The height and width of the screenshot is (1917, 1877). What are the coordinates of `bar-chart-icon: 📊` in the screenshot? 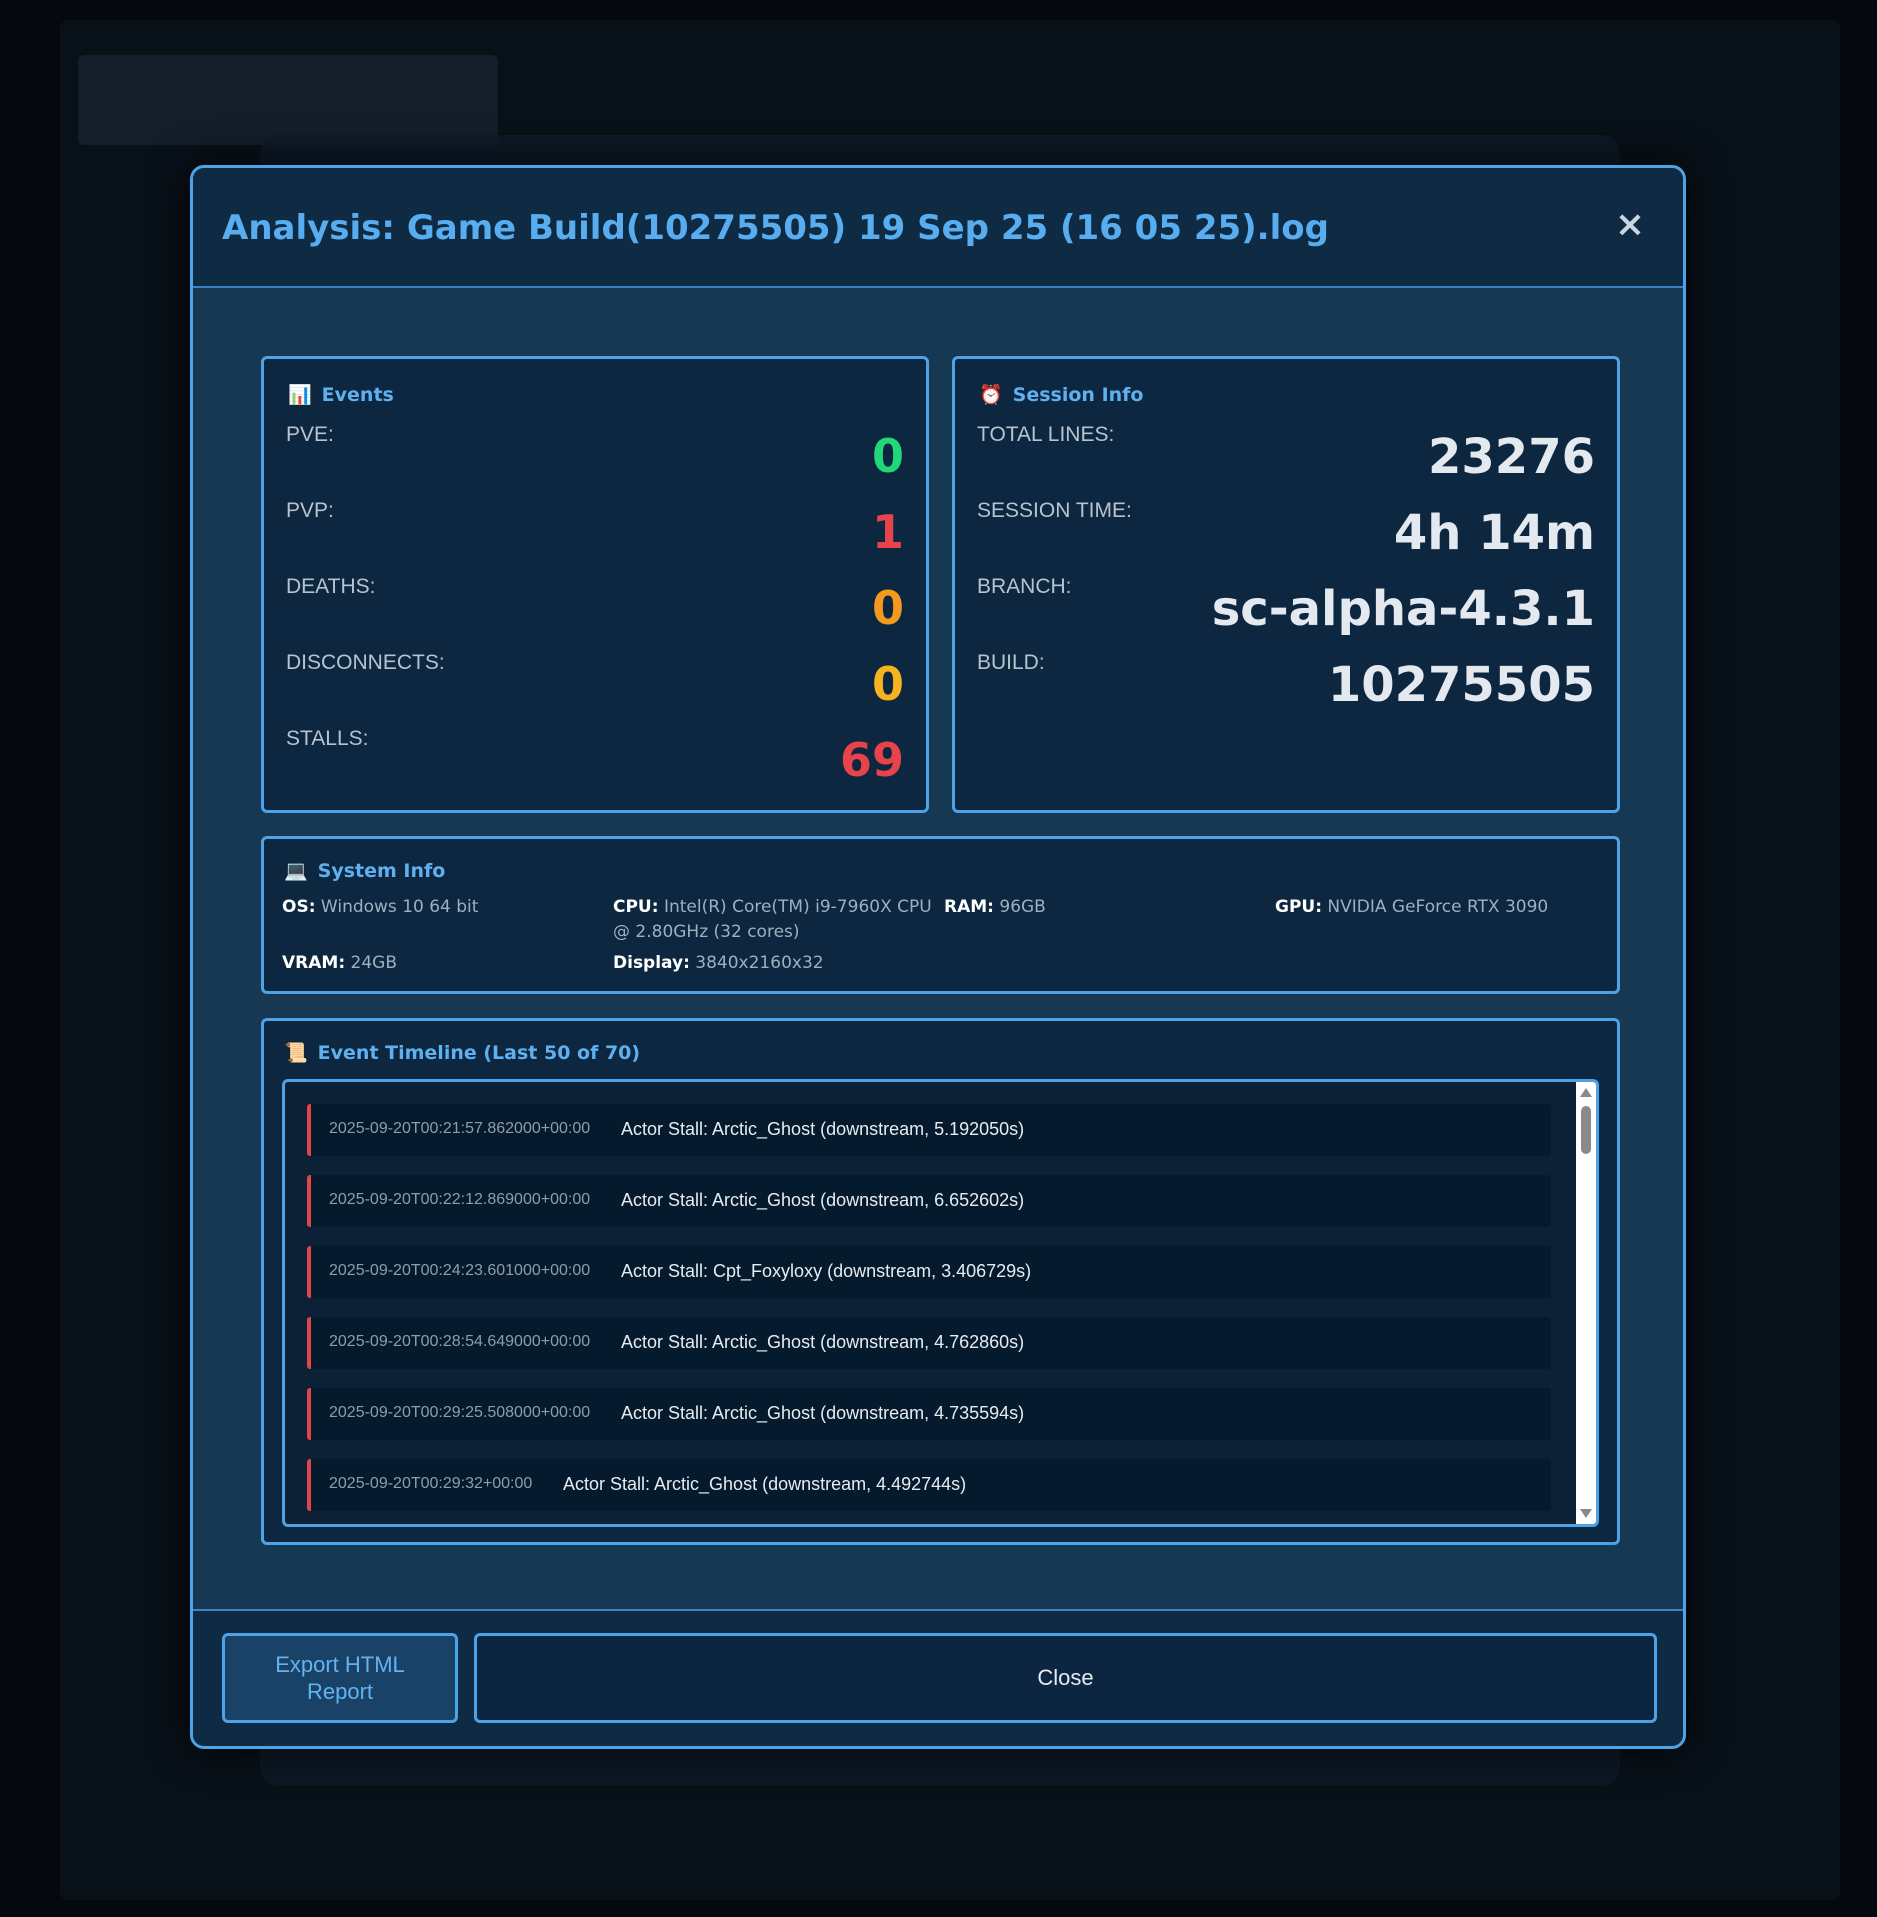 It's located at (300, 395).